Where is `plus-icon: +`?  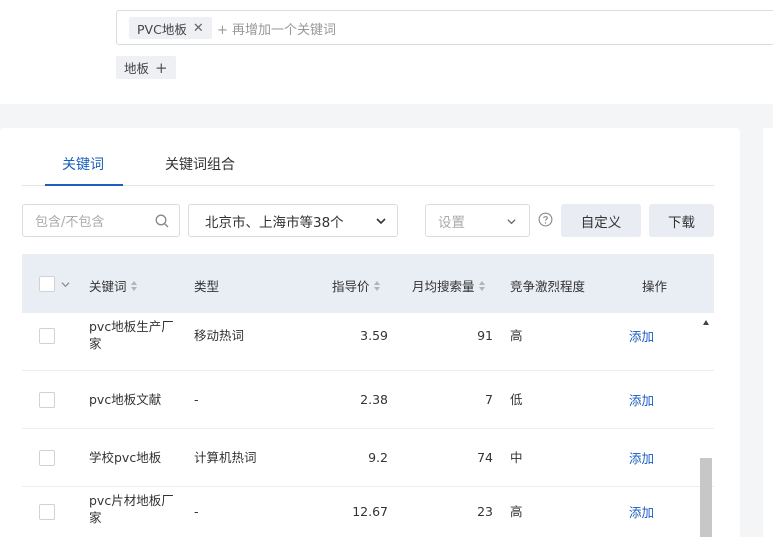
plus-icon: + is located at coordinates (161, 68).